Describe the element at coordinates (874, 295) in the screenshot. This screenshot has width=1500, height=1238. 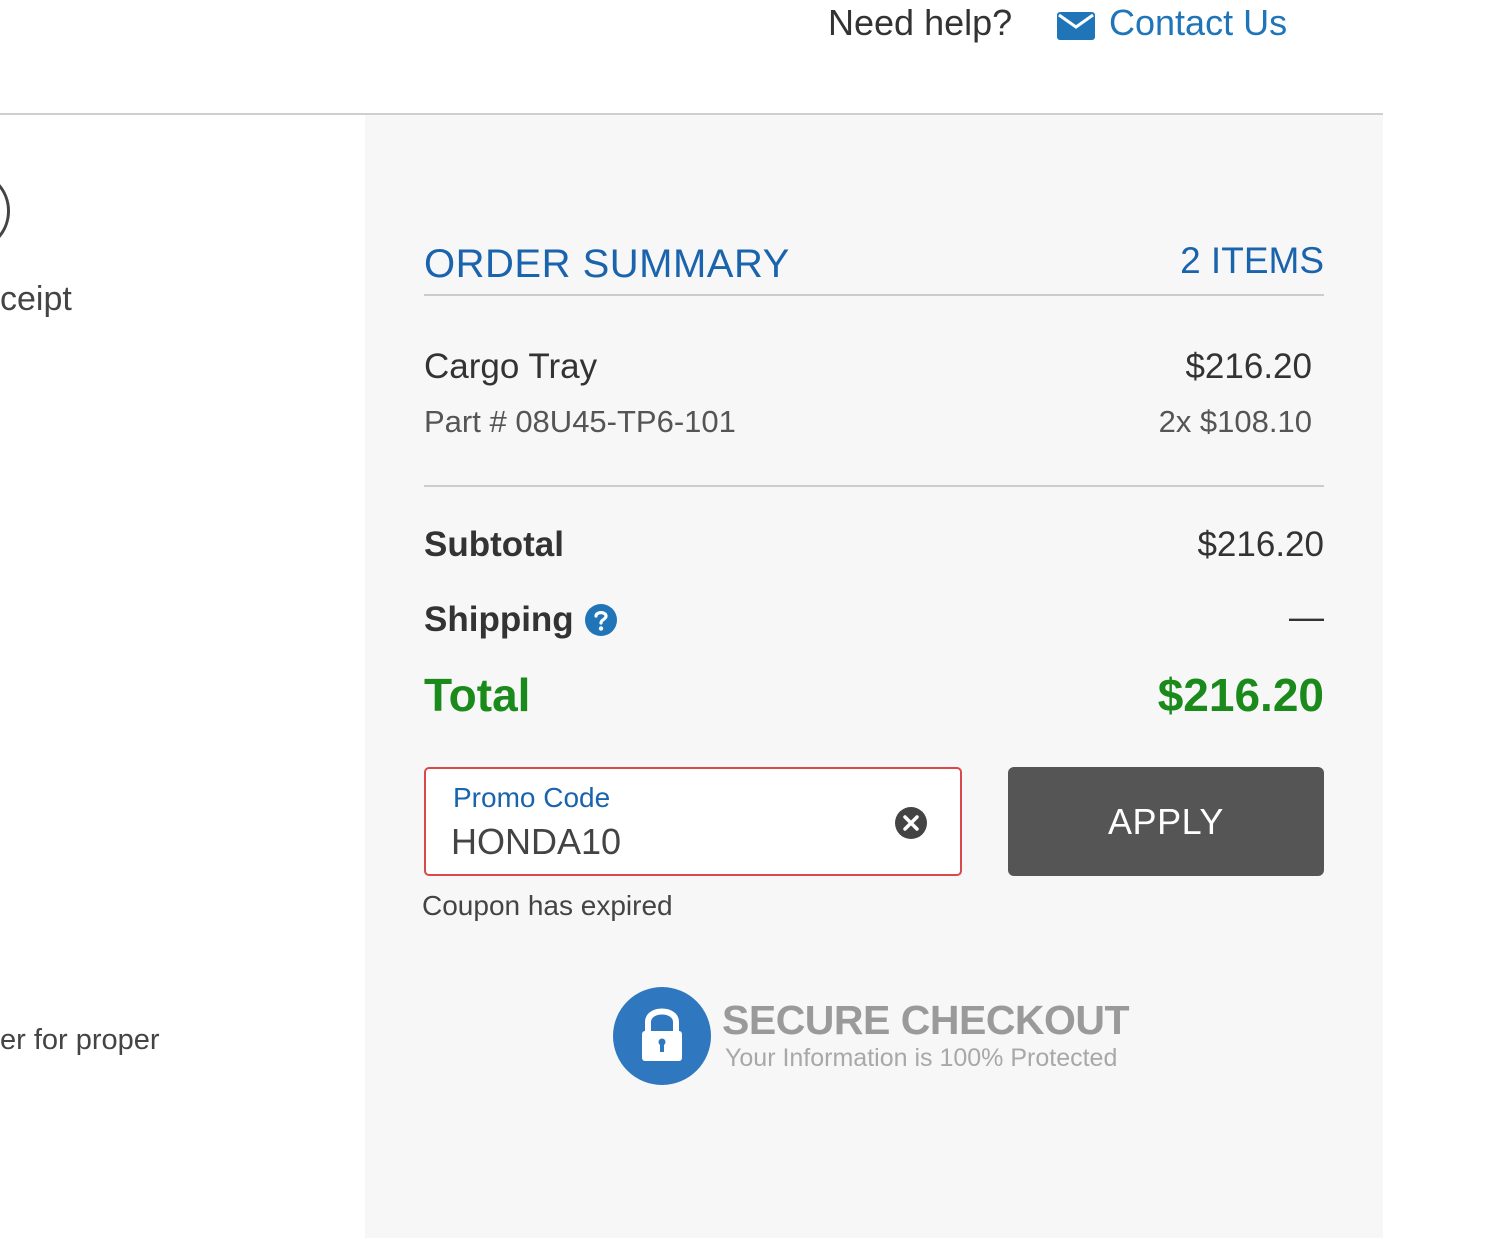
I see `summary-divider` at that location.